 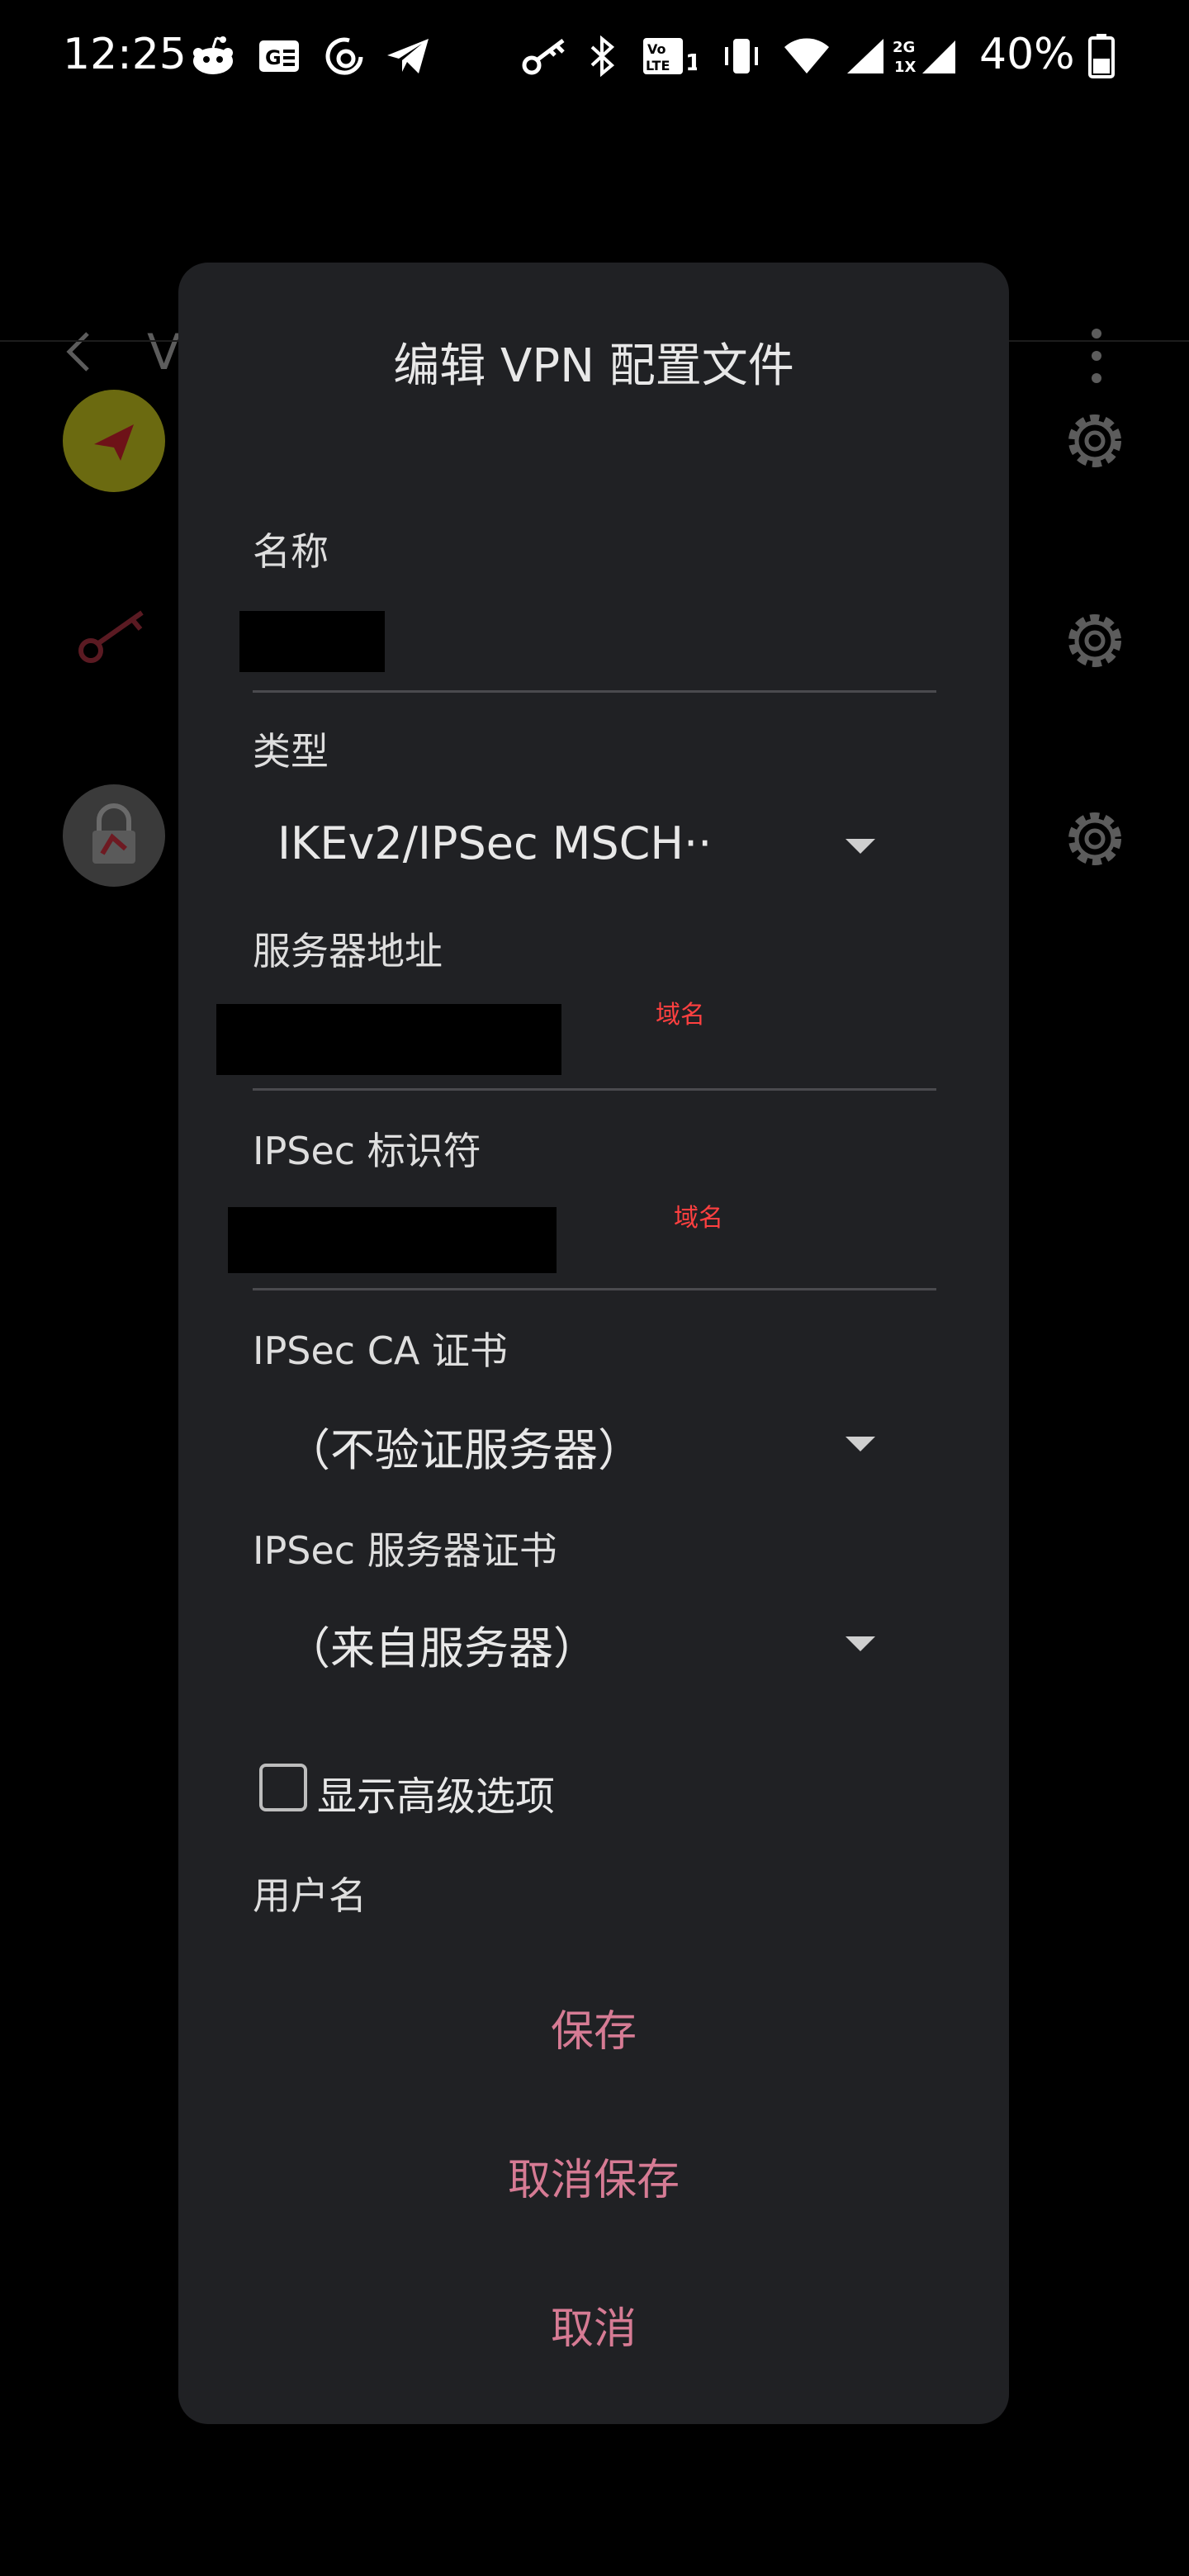 What do you see at coordinates (125, 54) in the screenshot?
I see `status-time: 12:25` at bounding box center [125, 54].